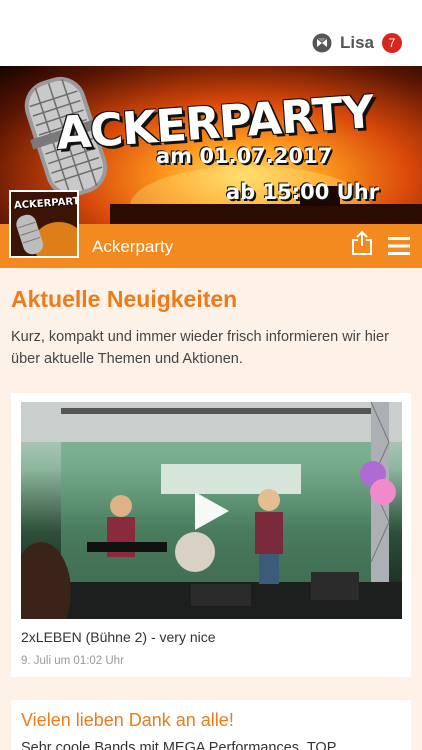 This screenshot has height=750, width=422. Describe the element at coordinates (303, 192) in the screenshot. I see `banner-time: ab 15:00 Uhr` at that location.